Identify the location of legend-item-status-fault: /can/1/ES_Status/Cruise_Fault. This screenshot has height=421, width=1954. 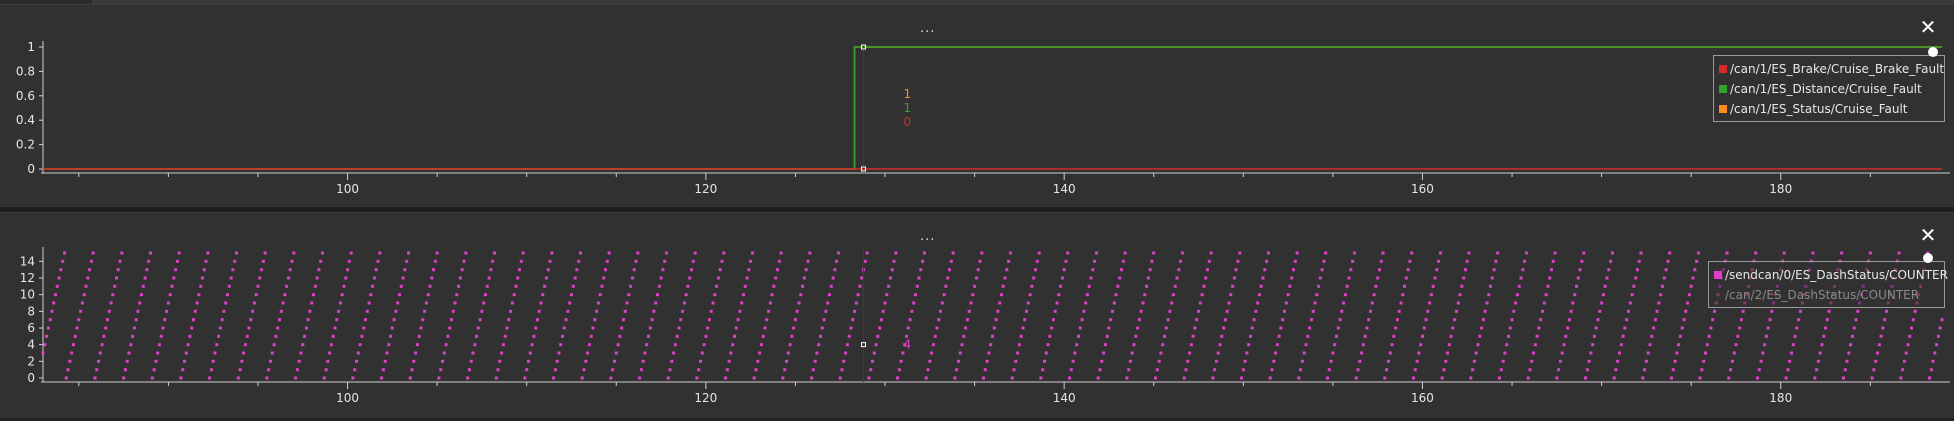
(1829, 109).